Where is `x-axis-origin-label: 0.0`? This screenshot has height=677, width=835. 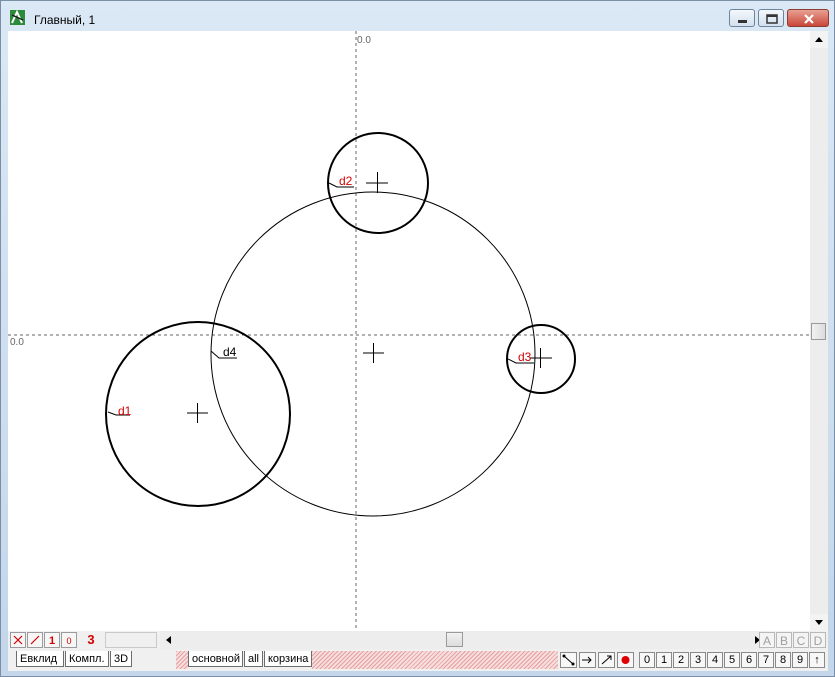
x-axis-origin-label: 0.0 is located at coordinates (17, 342).